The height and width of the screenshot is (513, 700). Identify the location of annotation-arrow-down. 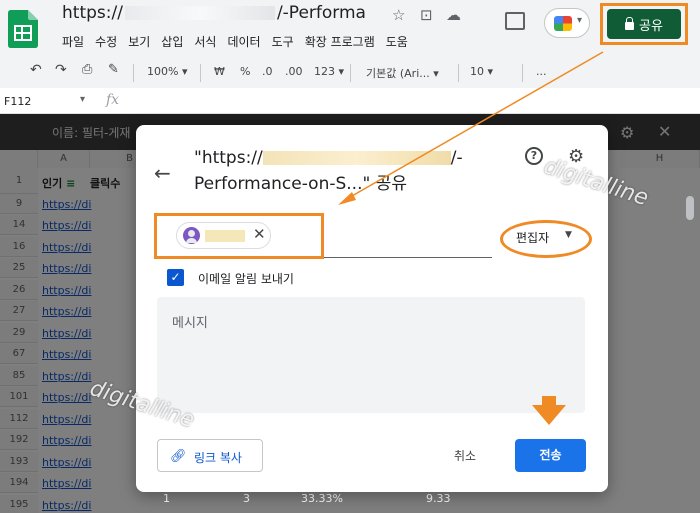
(549, 415).